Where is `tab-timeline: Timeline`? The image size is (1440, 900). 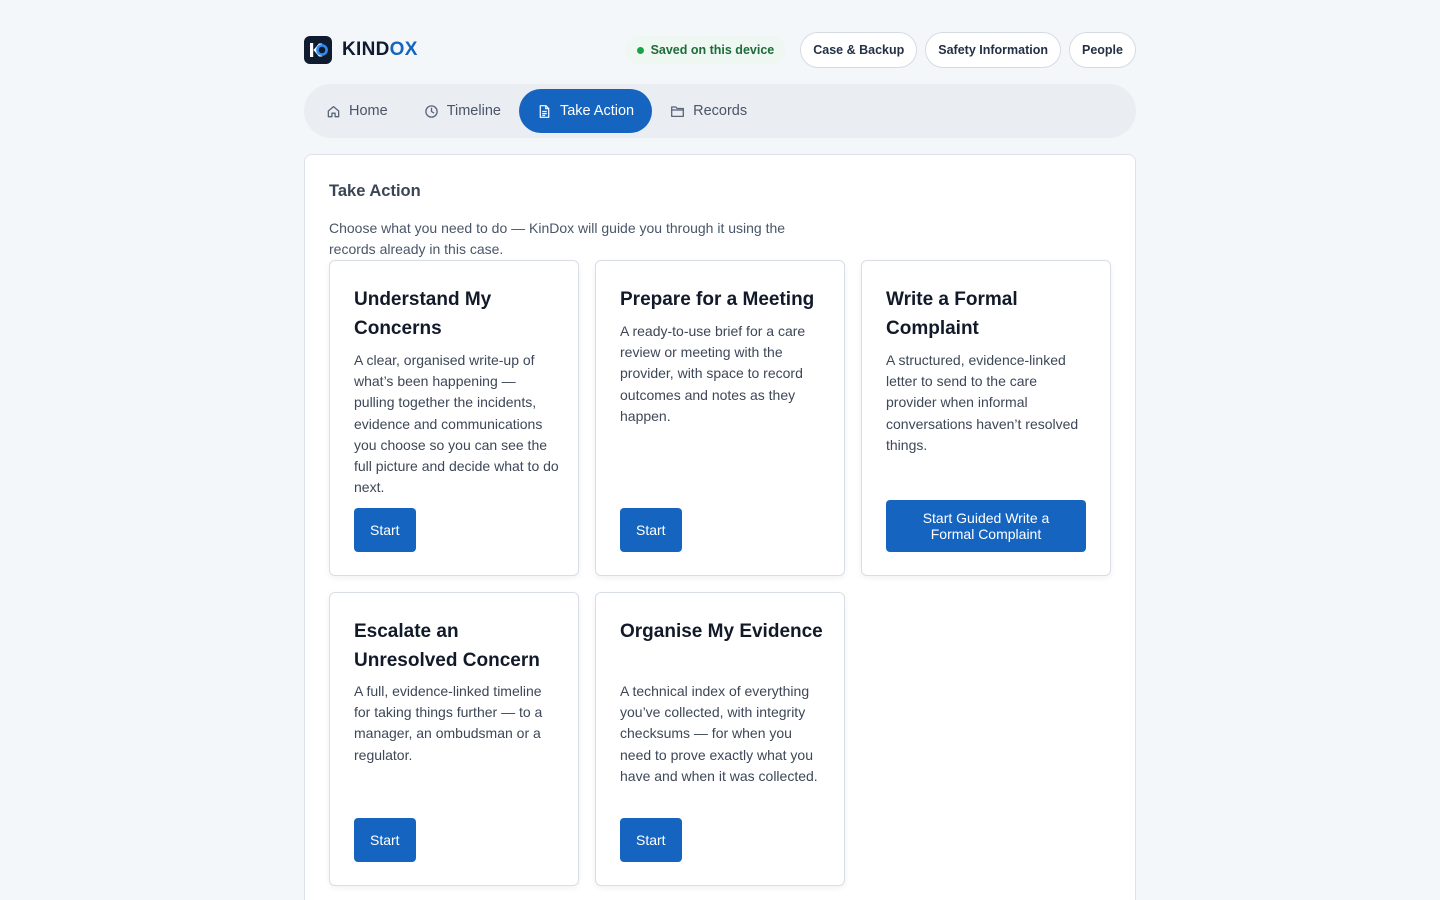
tab-timeline: Timeline is located at coordinates (462, 111).